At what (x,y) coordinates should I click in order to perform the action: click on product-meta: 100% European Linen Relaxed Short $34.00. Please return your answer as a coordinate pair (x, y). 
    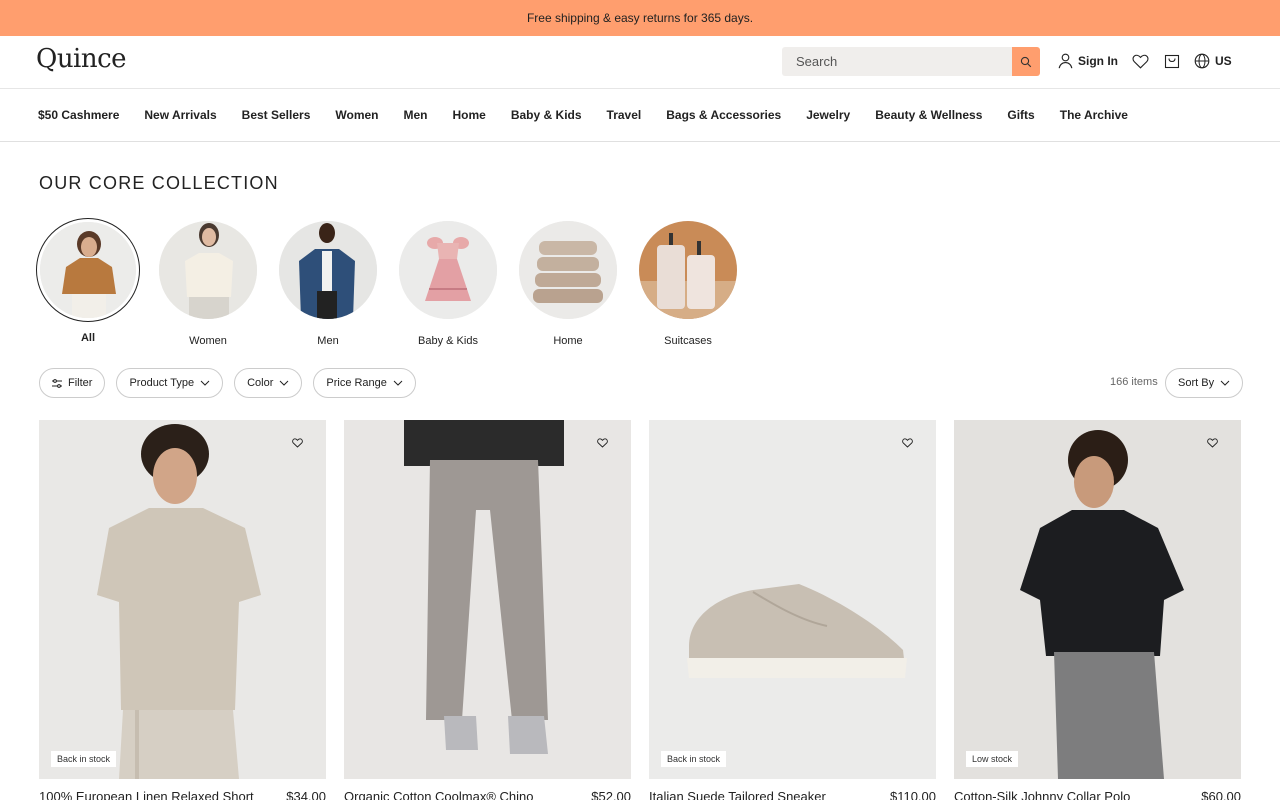
    Looking at the image, I should click on (182, 794).